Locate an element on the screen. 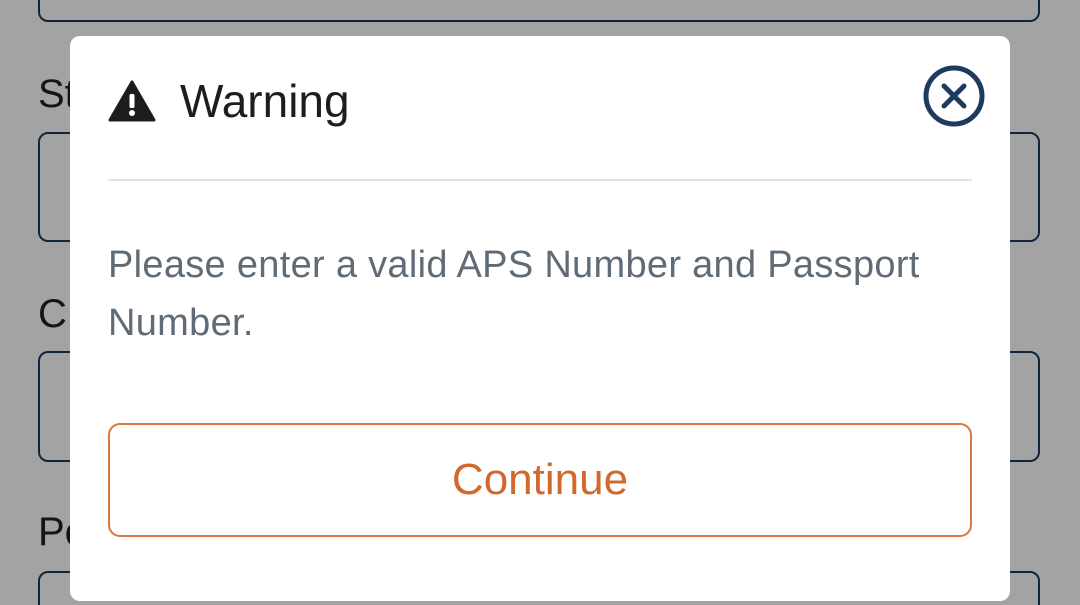 The height and width of the screenshot is (605, 1080). modal-header: Warning is located at coordinates (229, 101).